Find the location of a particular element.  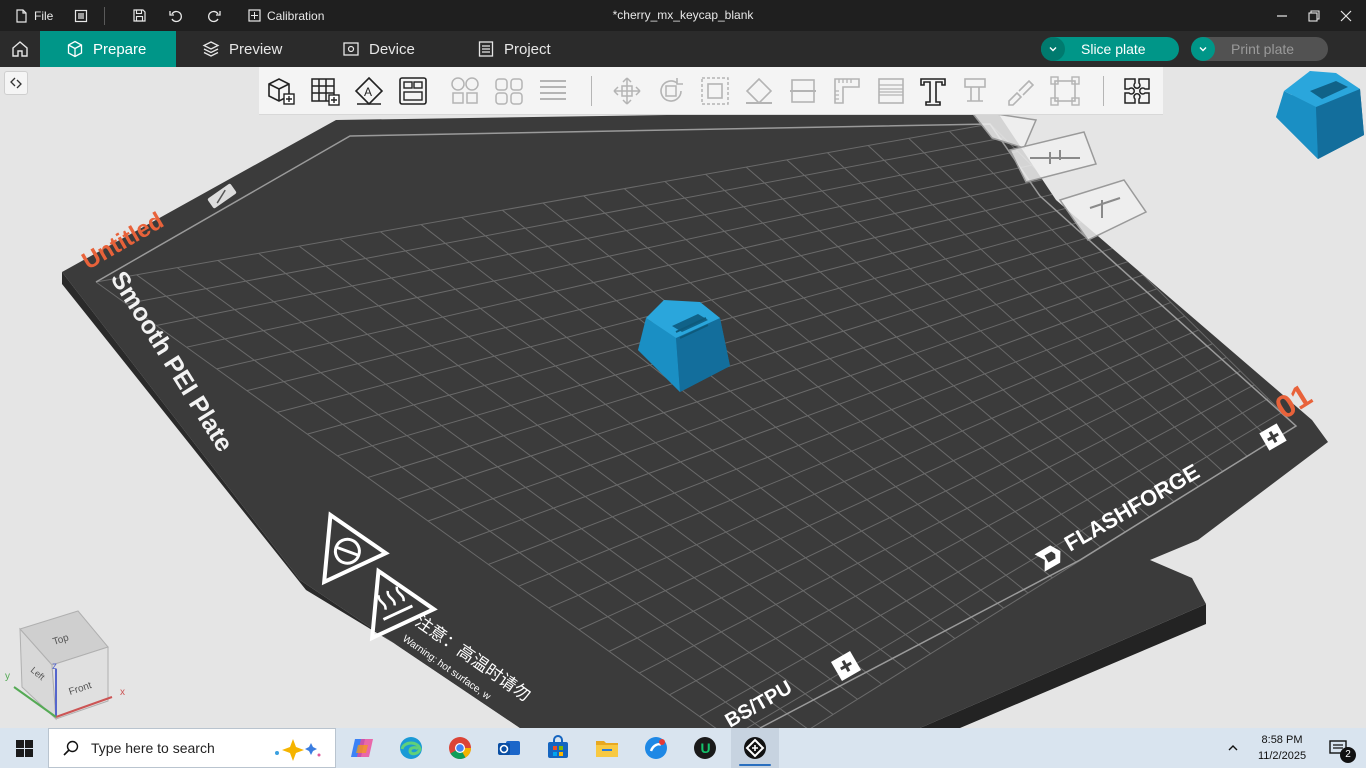

calibration-label: Calibration is located at coordinates (296, 15).